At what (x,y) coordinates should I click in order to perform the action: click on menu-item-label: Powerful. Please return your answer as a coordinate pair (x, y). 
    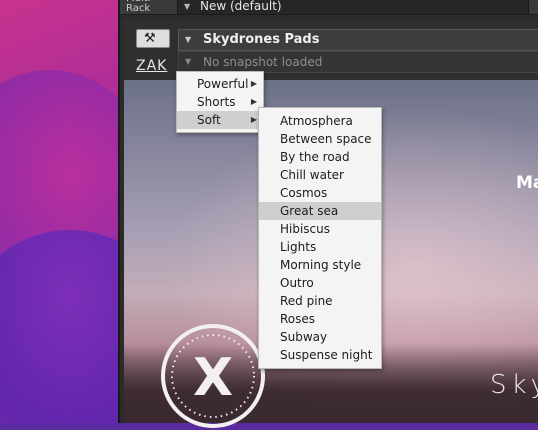
    Looking at the image, I should click on (223, 84).